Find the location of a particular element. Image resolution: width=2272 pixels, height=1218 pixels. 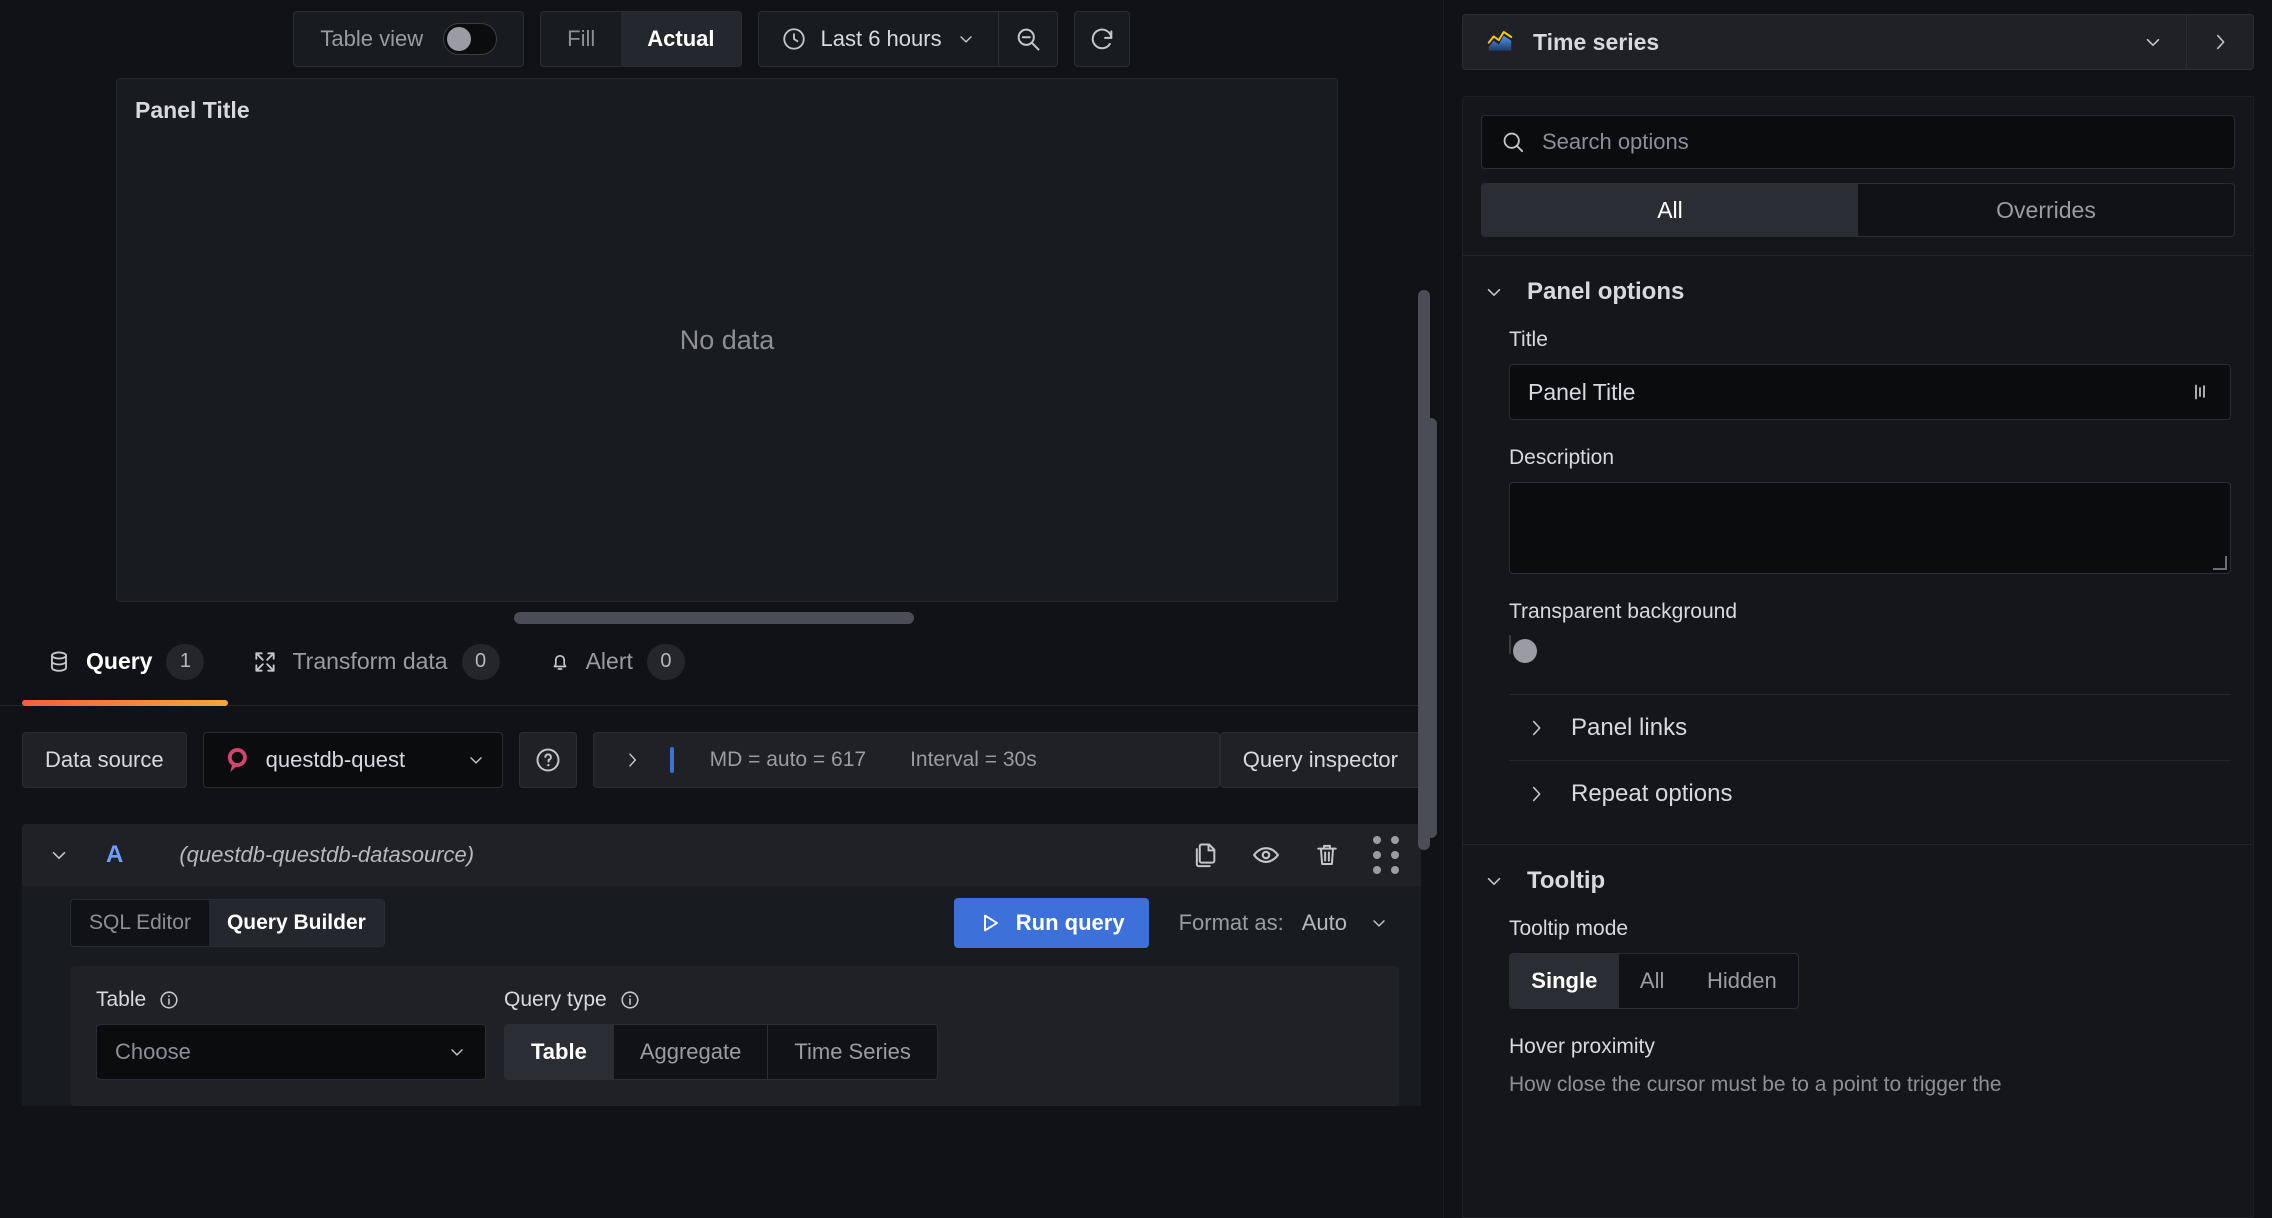

query-inspector-button: Query inspector is located at coordinates (1320, 760).